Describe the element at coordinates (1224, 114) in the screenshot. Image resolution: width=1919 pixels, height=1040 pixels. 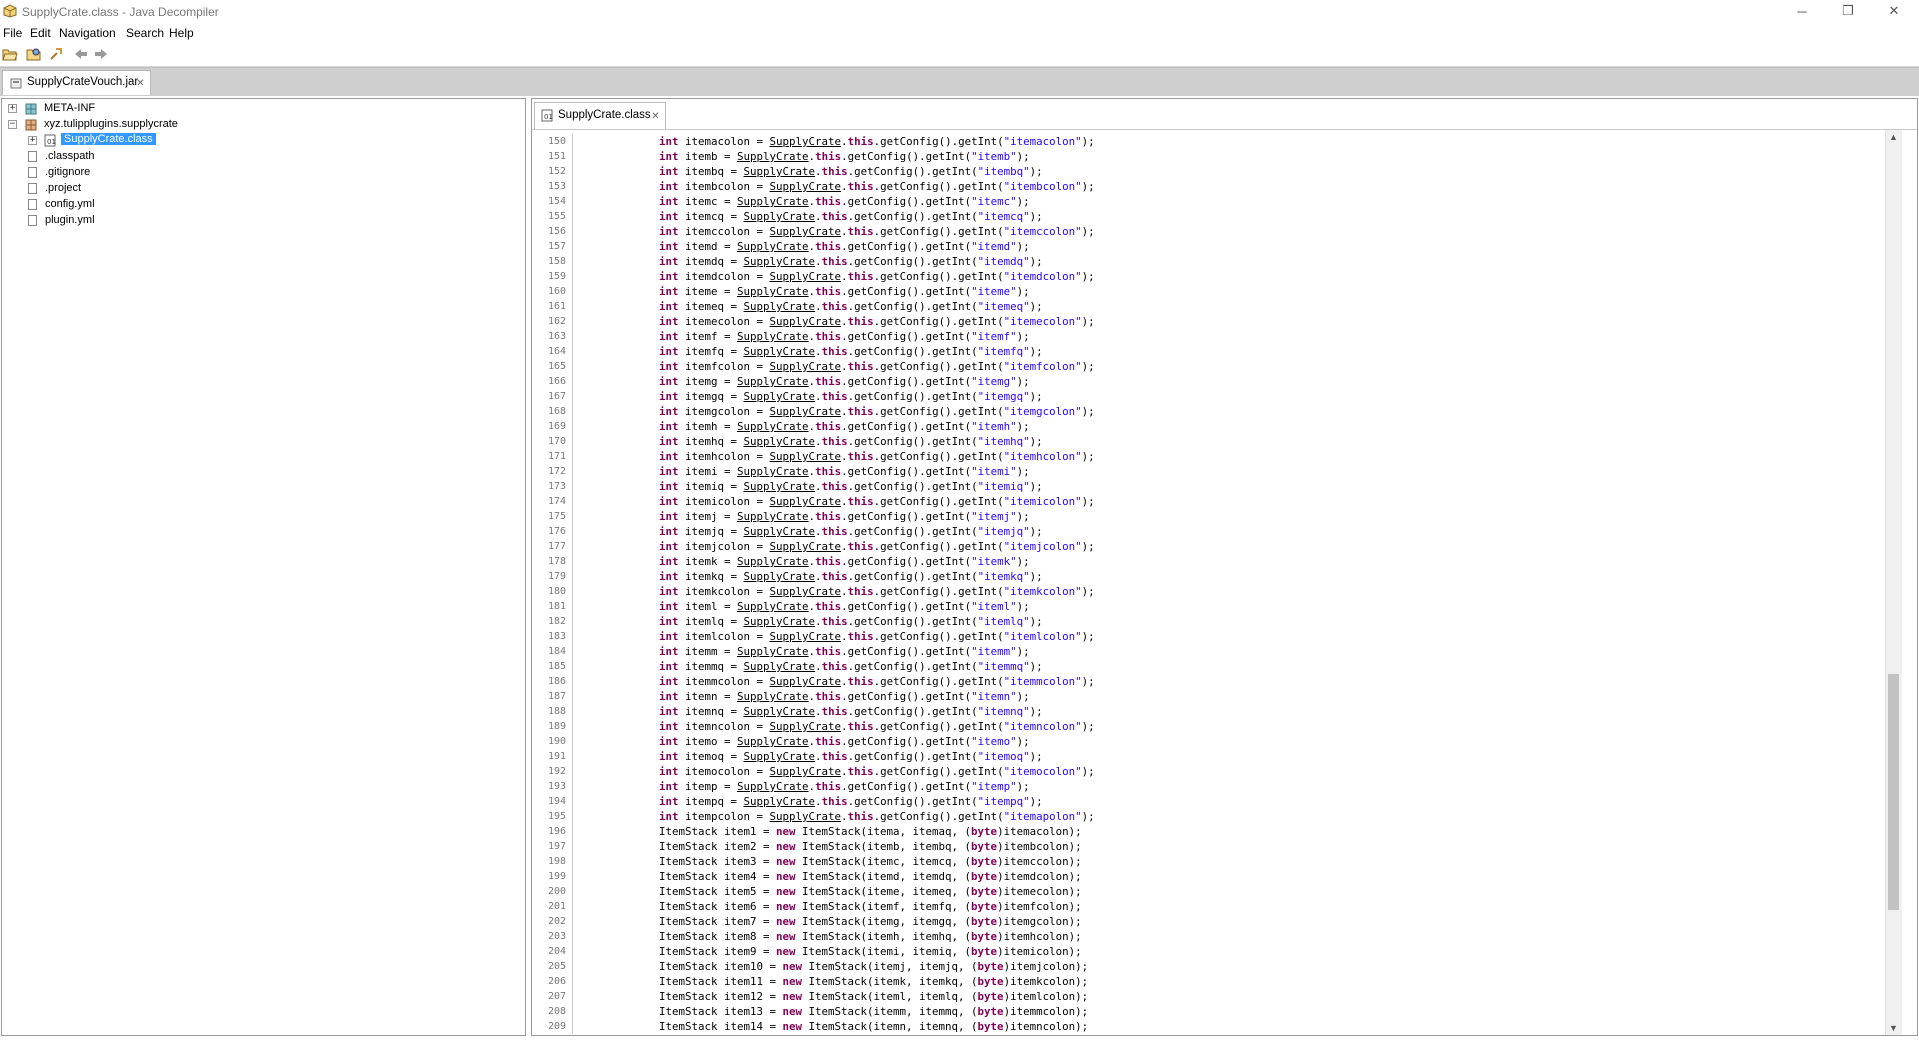
I see `editor-tab-bar: 01 SupplyCrate.class ✕` at that location.